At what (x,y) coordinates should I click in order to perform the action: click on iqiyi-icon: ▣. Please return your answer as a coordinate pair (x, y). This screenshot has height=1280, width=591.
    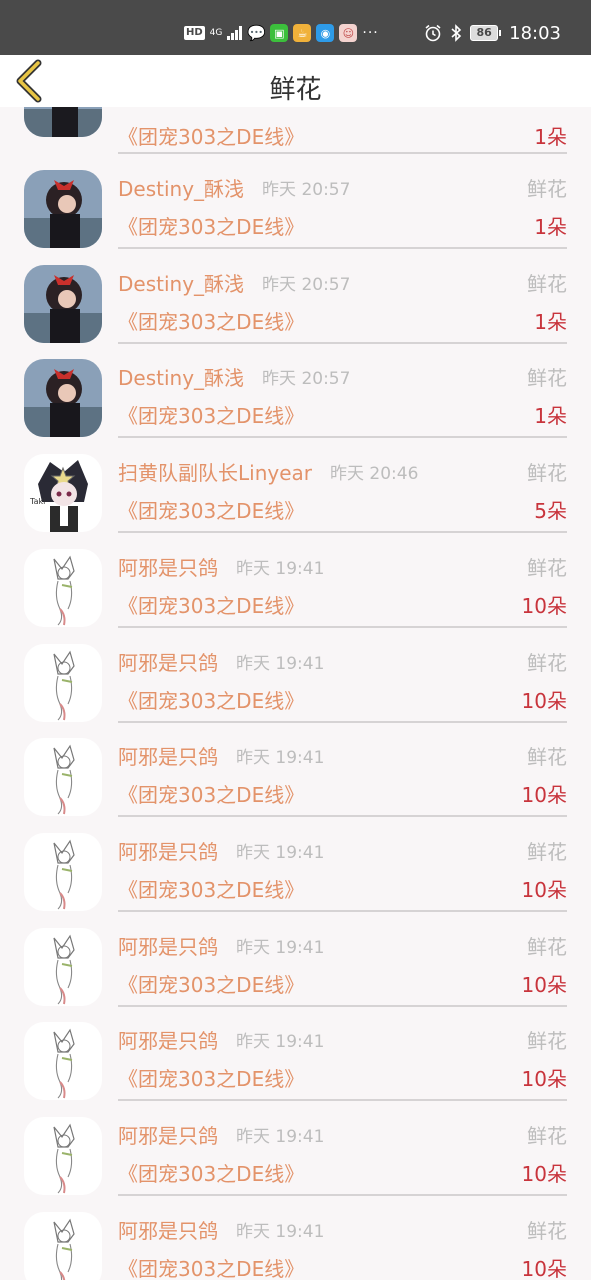
    Looking at the image, I should click on (279, 33).